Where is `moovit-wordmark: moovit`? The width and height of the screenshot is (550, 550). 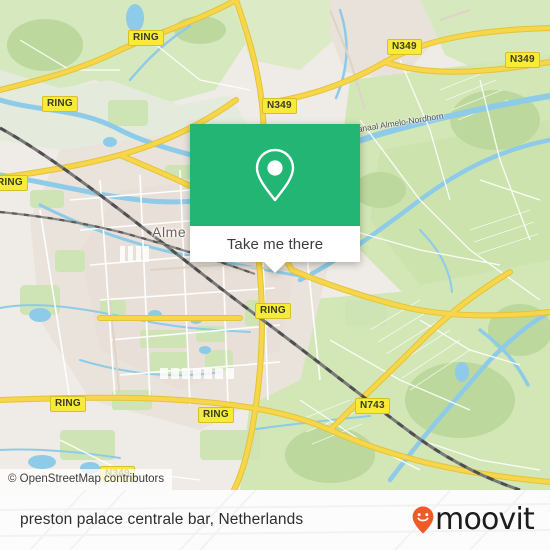
moovit-wordmark: moovit is located at coordinates (485, 519).